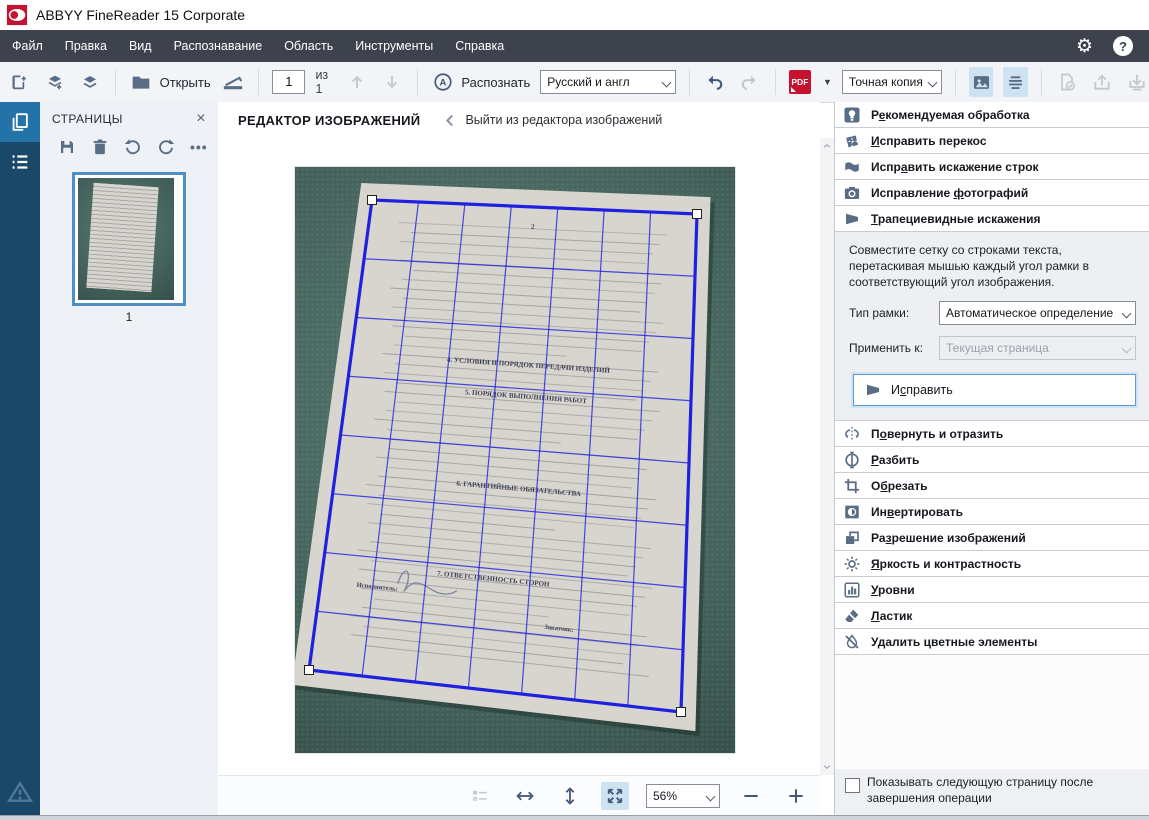  I want to click on page-thumbnail, so click(129, 239).